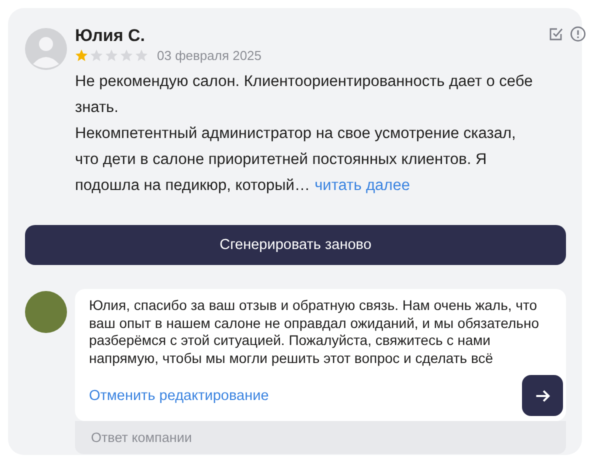 The image size is (592, 463). Describe the element at coordinates (556, 34) in the screenshot. I see `checkbox-icon` at that location.